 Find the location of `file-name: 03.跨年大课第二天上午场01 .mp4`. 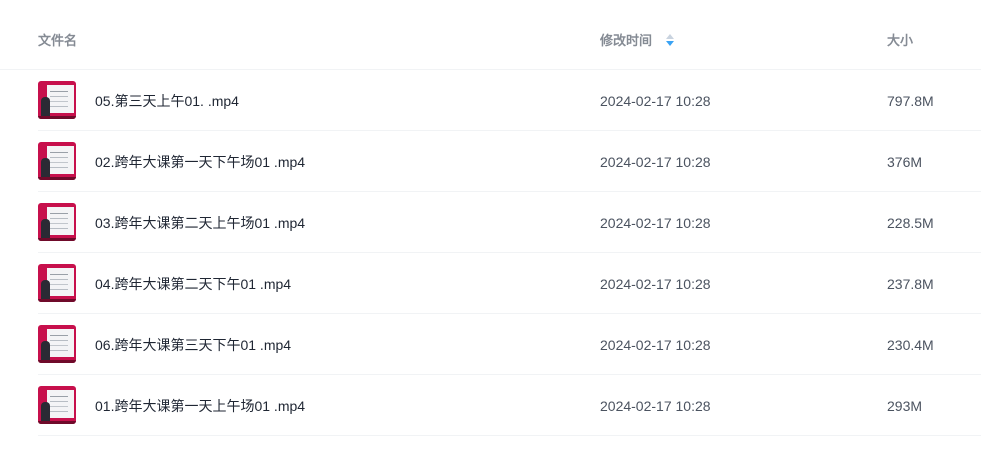

file-name: 03.跨年大课第二天上午场01 .mp4 is located at coordinates (200, 223).